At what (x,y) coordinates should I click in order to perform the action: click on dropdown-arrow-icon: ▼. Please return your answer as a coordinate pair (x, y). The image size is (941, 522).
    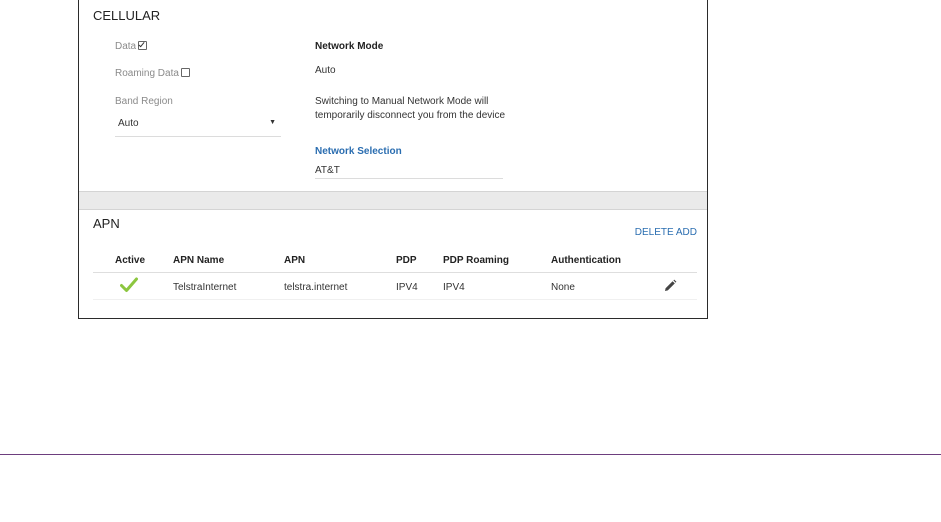
    Looking at the image, I should click on (272, 122).